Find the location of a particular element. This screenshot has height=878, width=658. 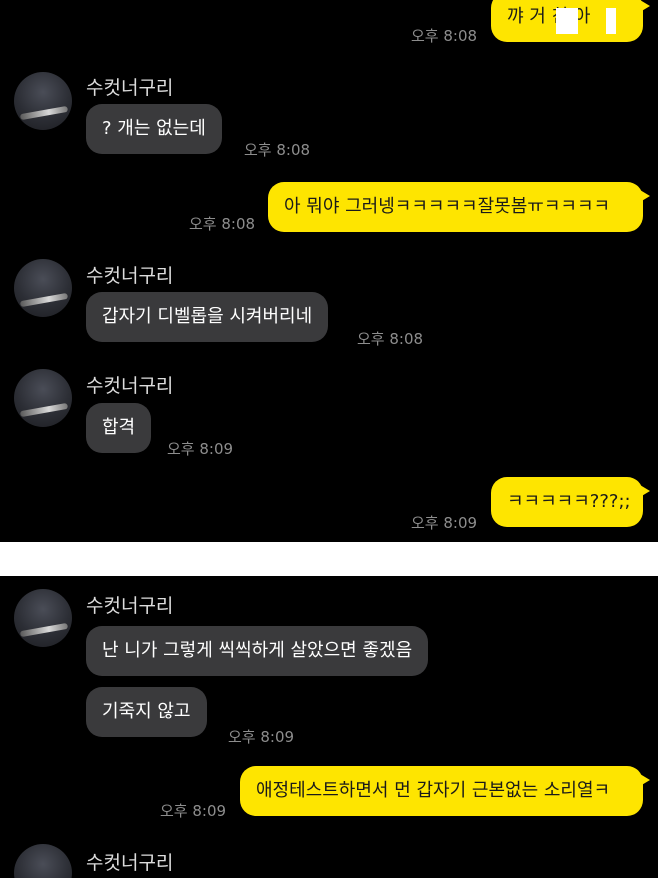

message-text: 합격 is located at coordinates (119, 427).